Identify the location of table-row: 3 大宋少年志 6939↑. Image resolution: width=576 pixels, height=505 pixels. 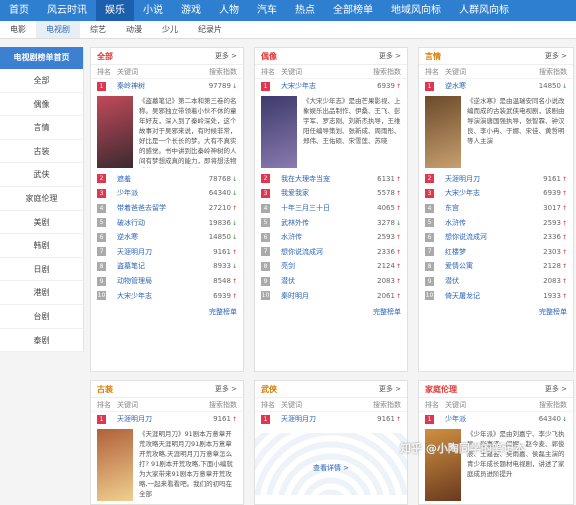
(496, 193).